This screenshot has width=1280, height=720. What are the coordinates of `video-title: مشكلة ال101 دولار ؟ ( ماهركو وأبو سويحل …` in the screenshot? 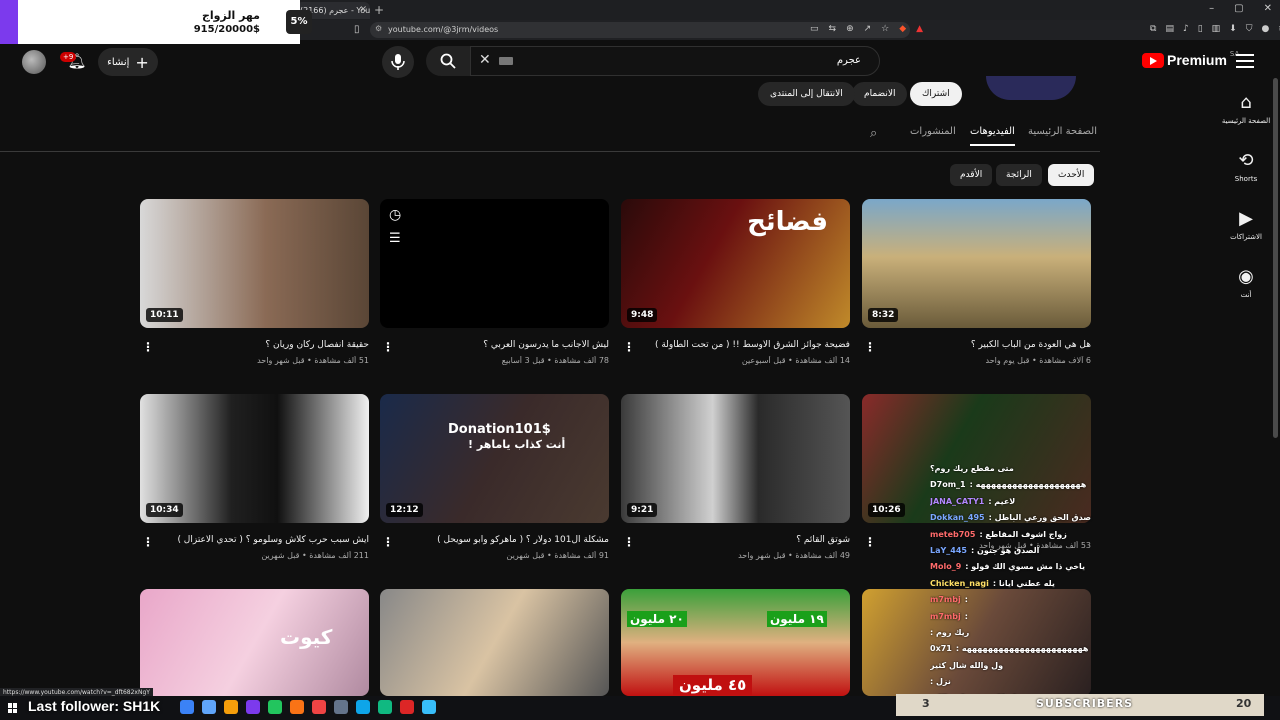 It's located at (494, 540).